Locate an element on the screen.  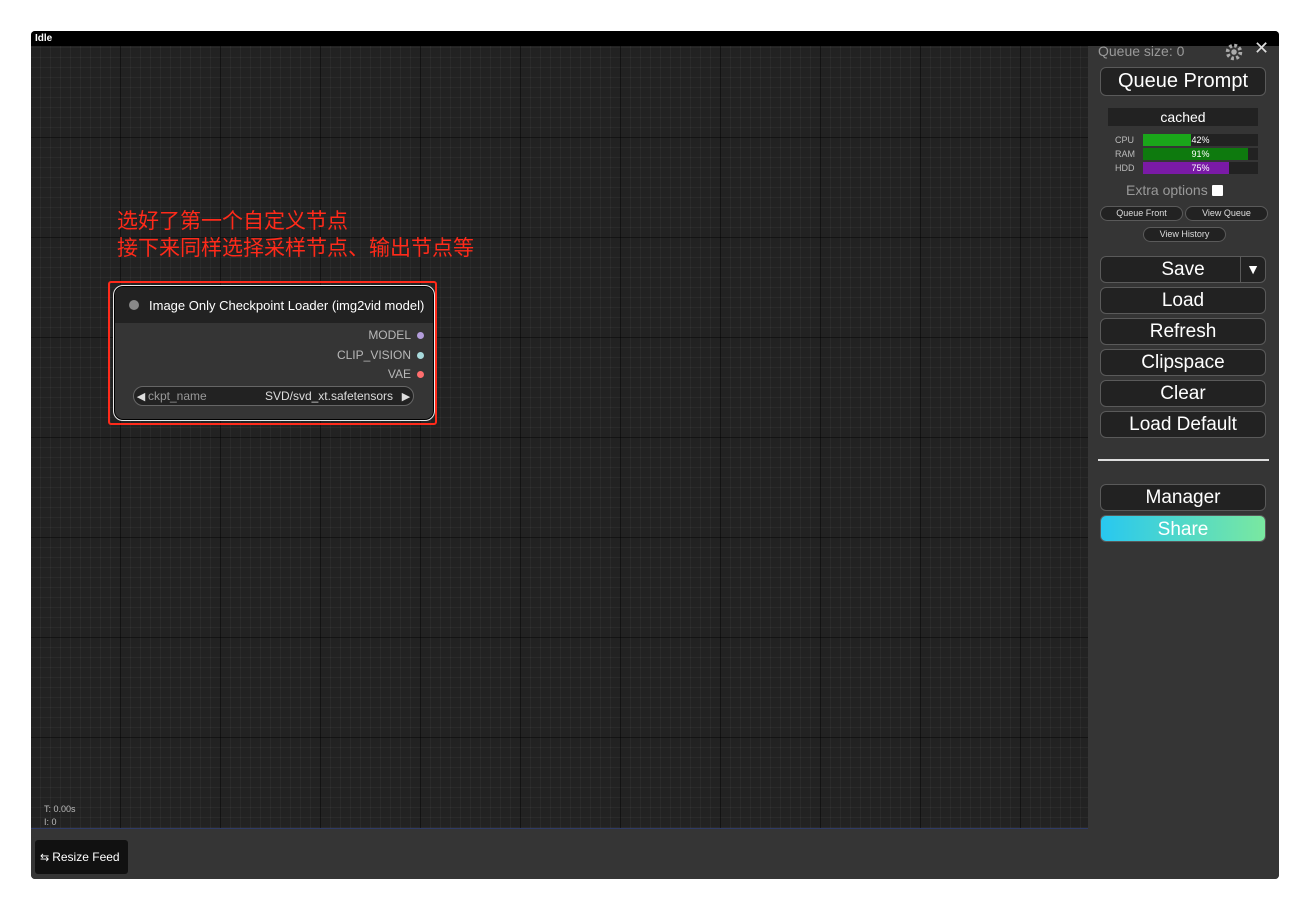
monitor-label: CPU is located at coordinates (1125, 140).